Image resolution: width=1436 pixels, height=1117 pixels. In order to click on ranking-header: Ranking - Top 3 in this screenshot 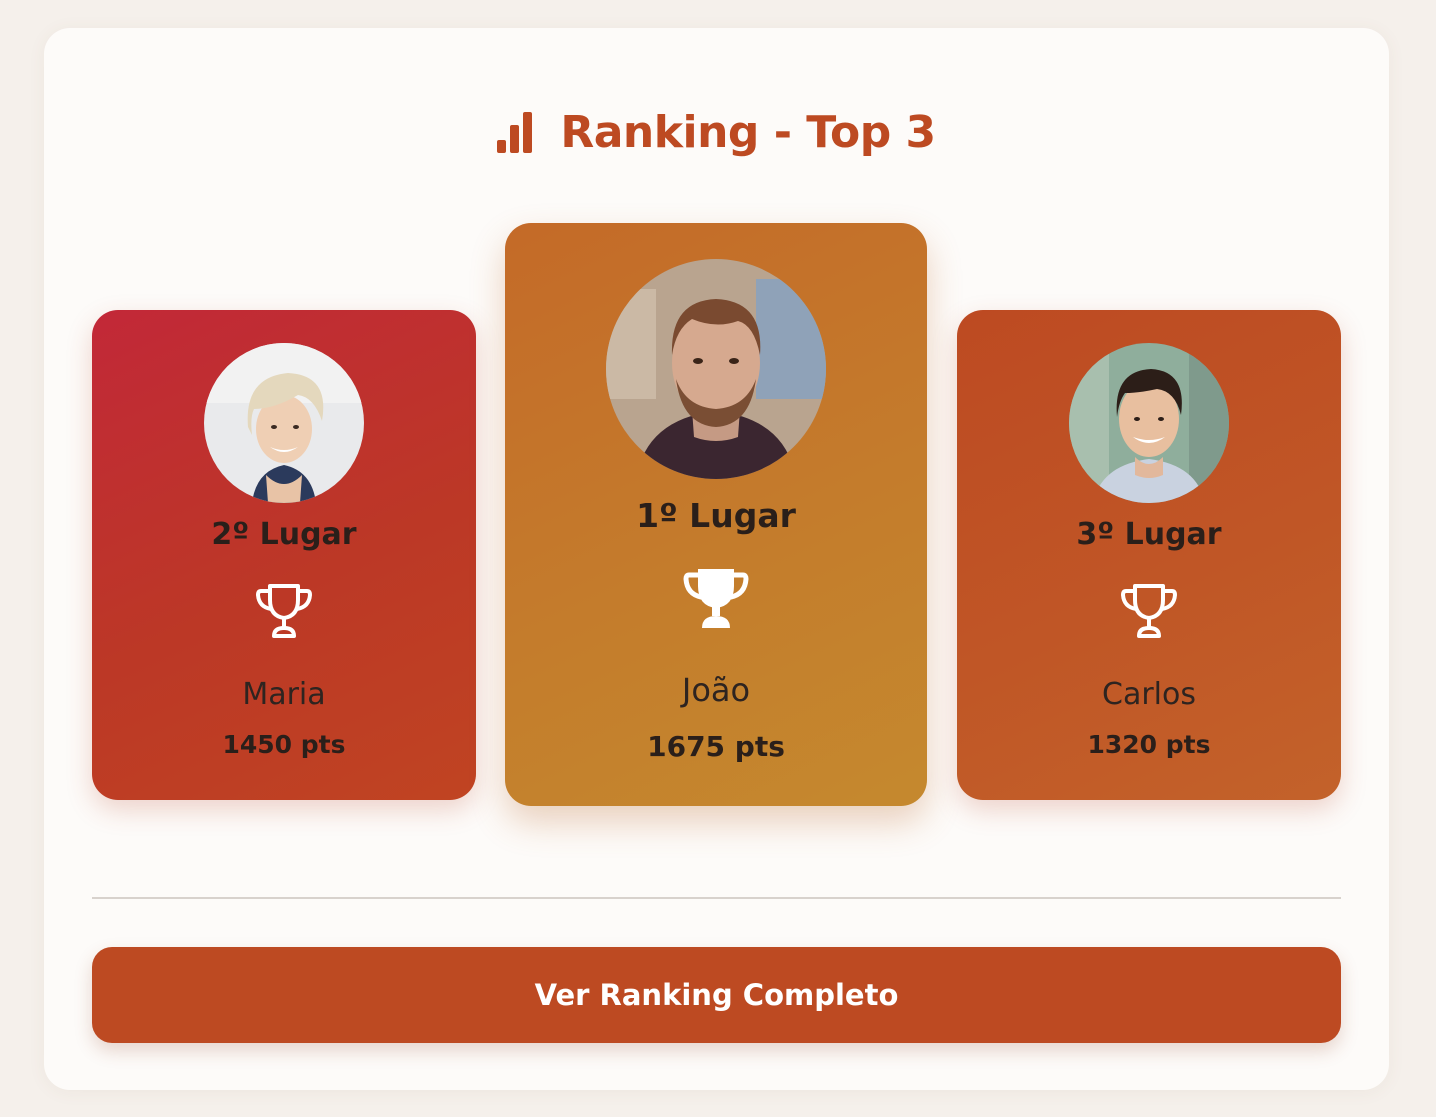, I will do `click(716, 132)`.